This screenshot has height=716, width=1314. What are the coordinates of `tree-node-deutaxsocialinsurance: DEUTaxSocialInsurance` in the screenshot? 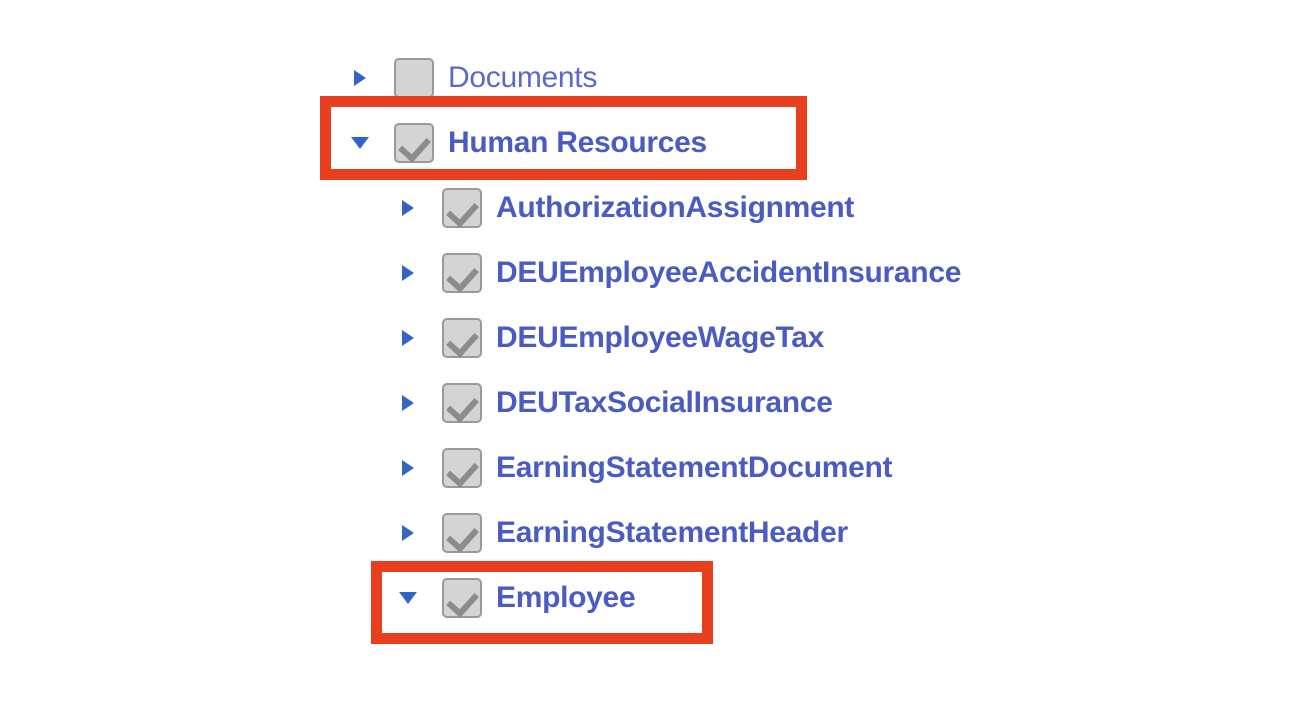 It's located at (614, 403).